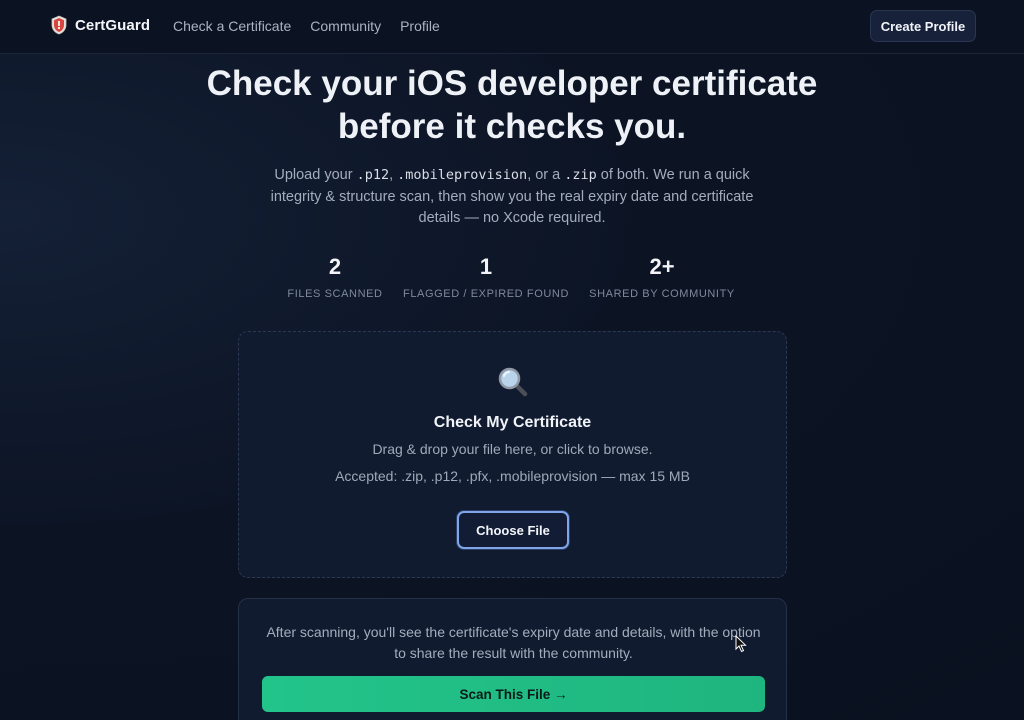 This screenshot has width=1024, height=720. Describe the element at coordinates (373, 175) in the screenshot. I see `hero-code-p12: .p12` at that location.